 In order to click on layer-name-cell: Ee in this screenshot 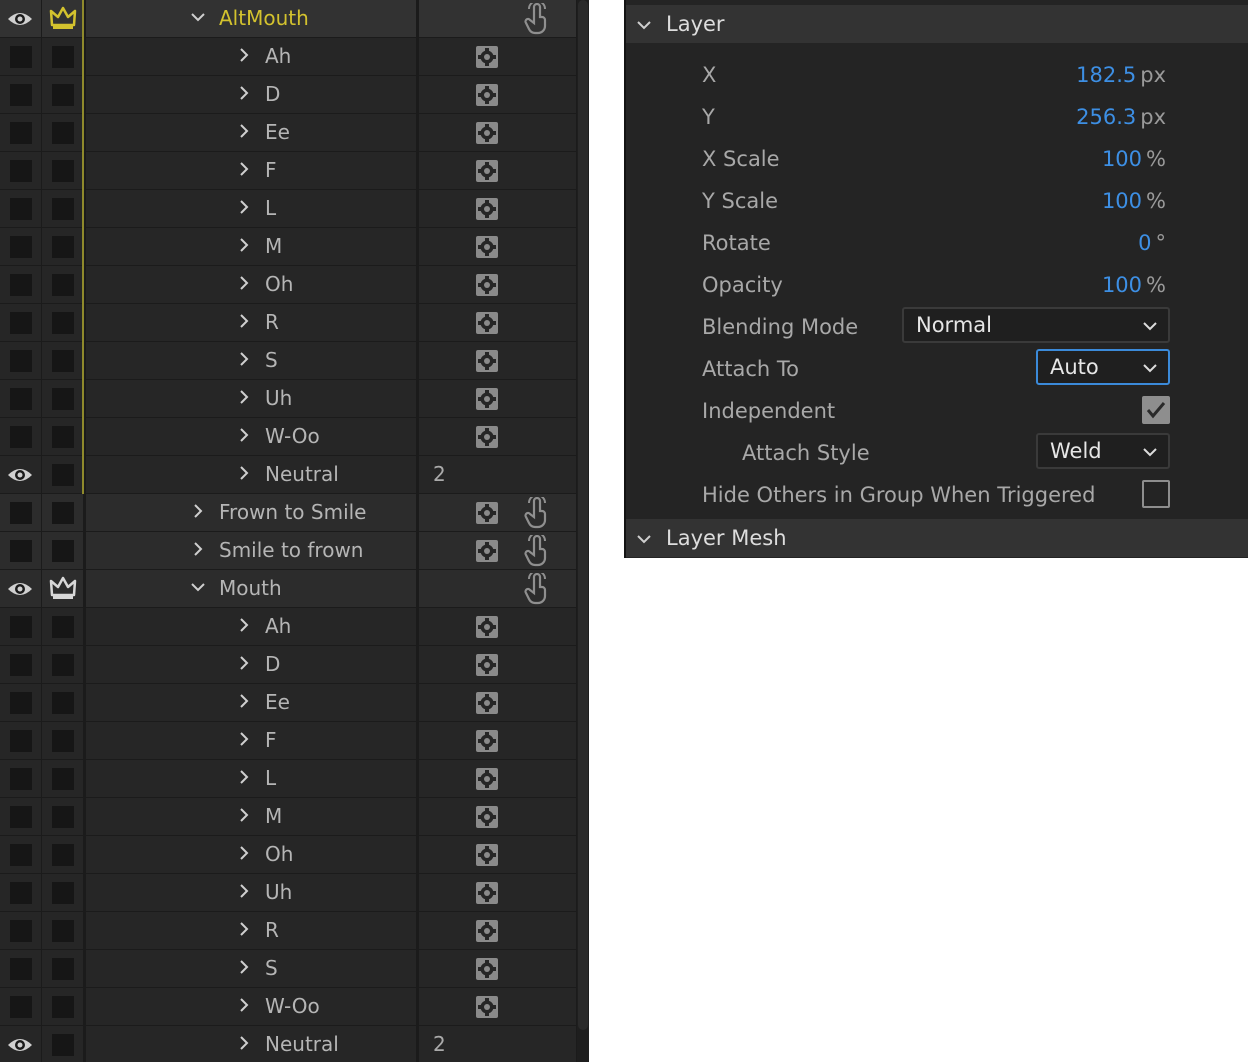, I will do `click(251, 702)`.